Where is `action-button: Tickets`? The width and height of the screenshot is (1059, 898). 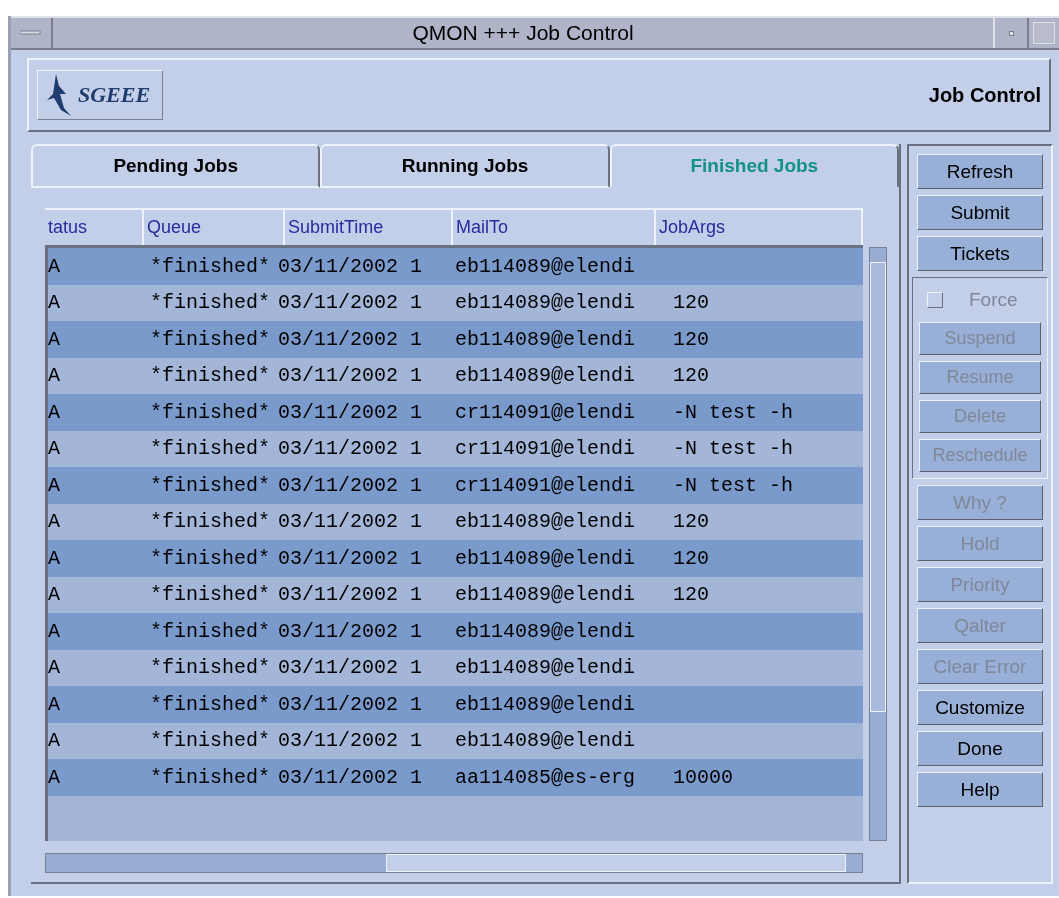
action-button: Tickets is located at coordinates (980, 253).